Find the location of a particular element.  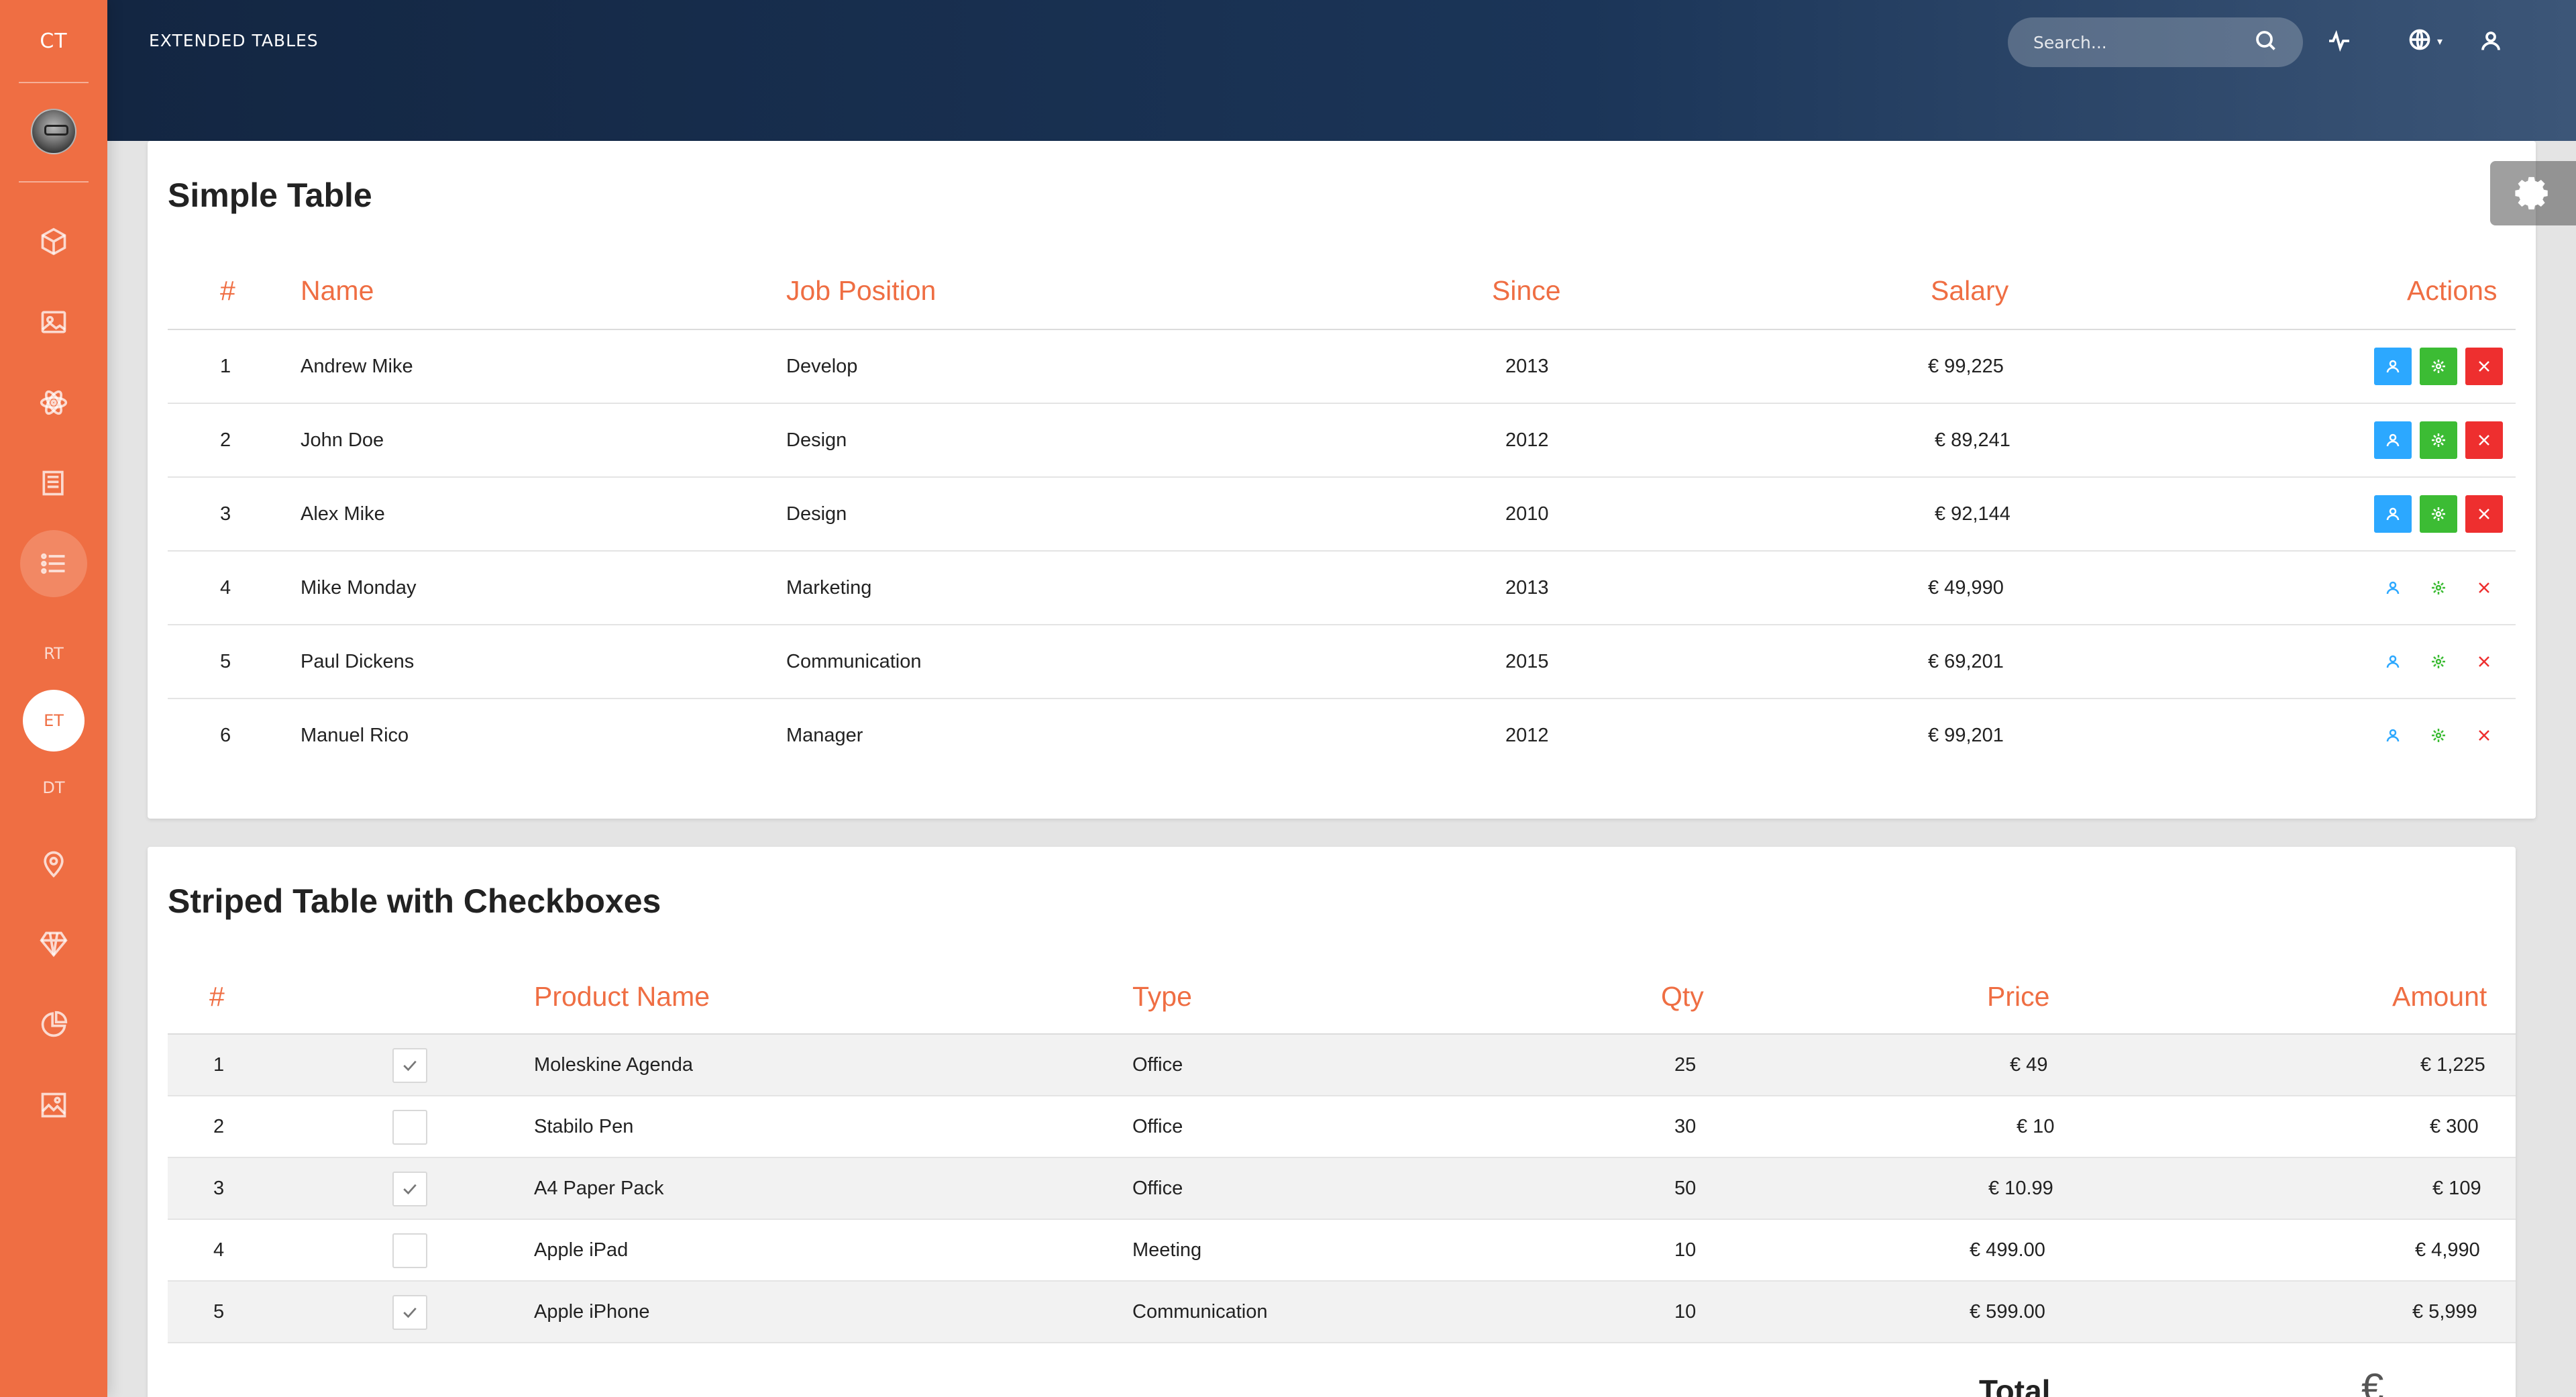

page-title: EXTENDED TABLES is located at coordinates (234, 41).